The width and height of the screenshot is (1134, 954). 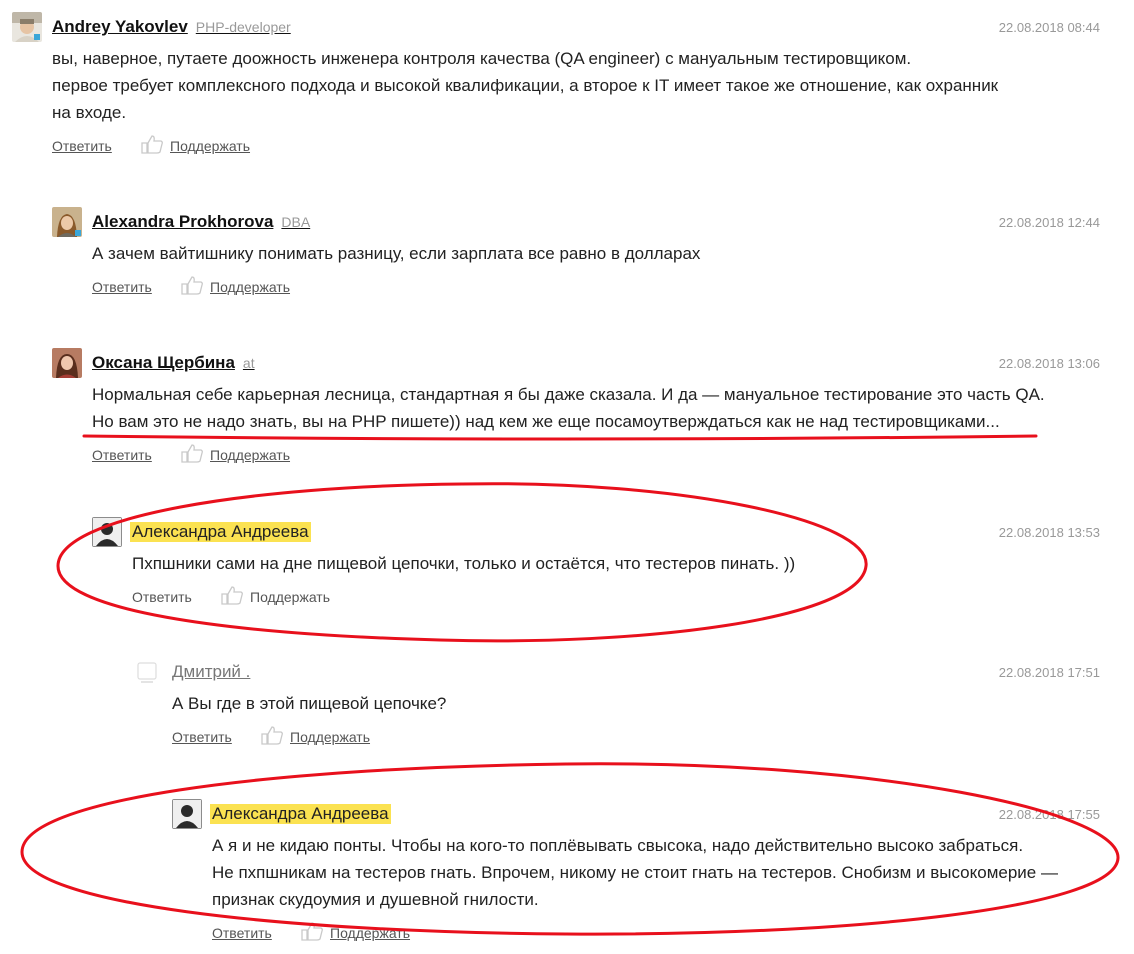 I want to click on comment-datetime: 22.08.2018 13:53, so click(x=1049, y=532).